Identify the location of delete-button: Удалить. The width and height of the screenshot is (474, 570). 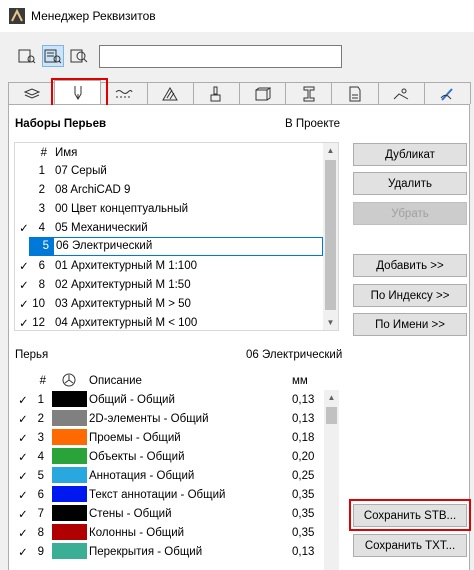
(410, 183).